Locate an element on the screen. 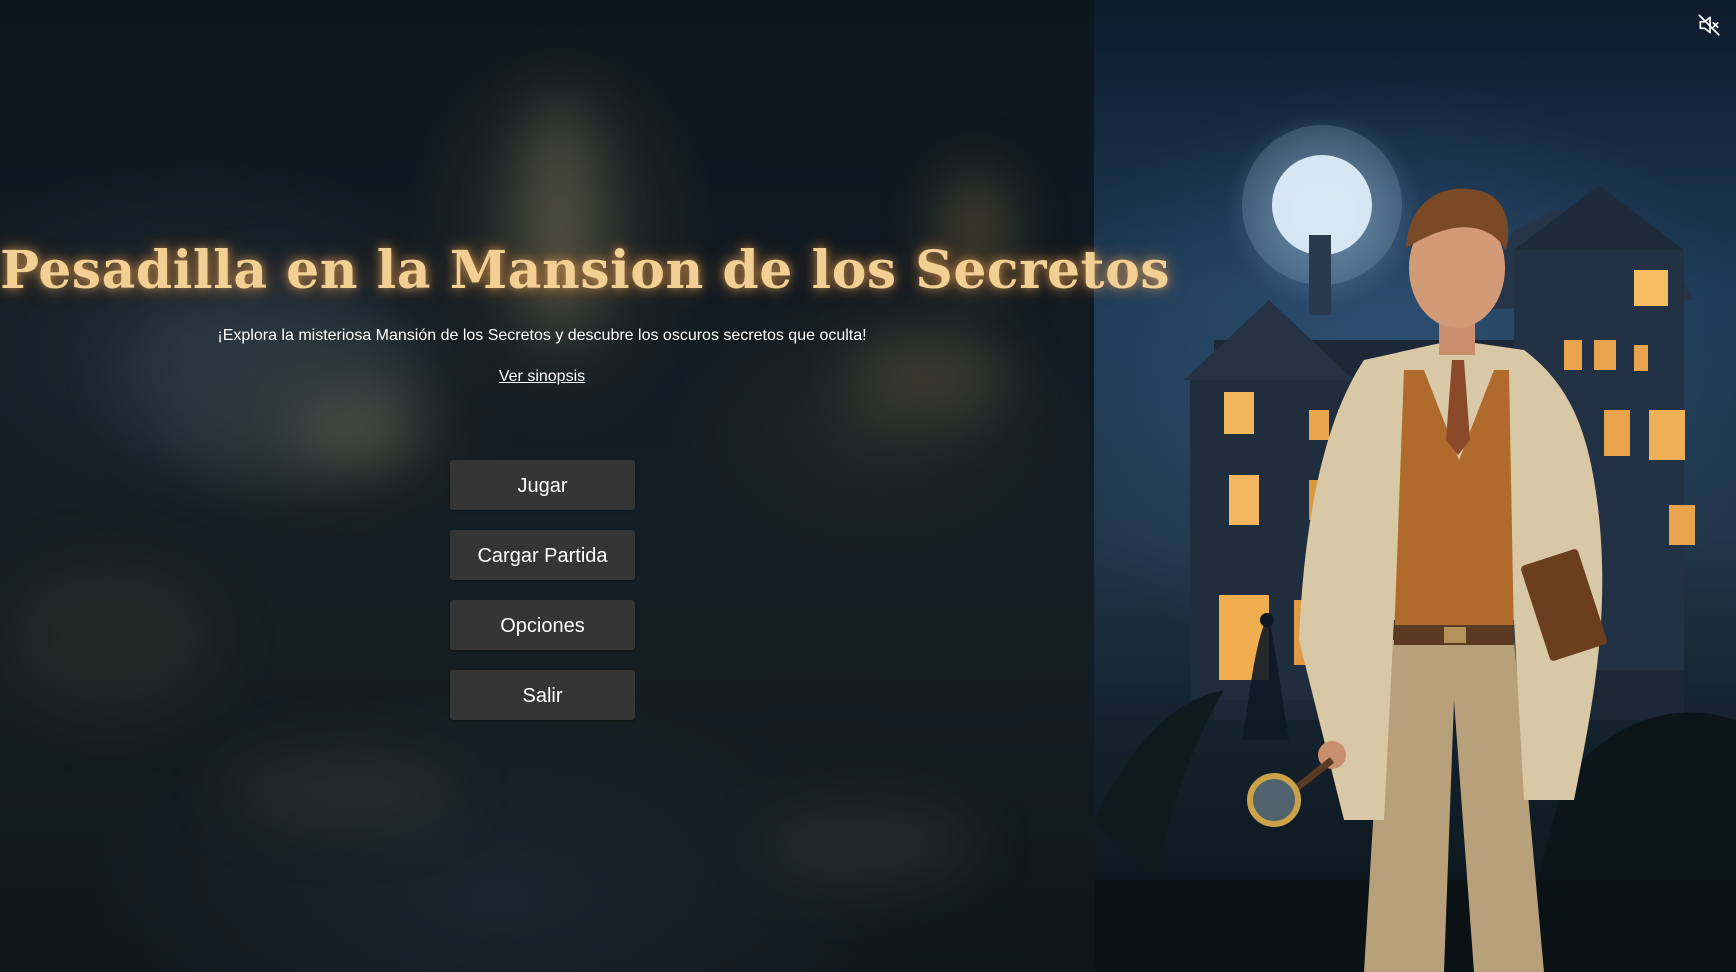 The height and width of the screenshot is (972, 1736). main-menu: Jugar Cargar Partida Opciones Salir is located at coordinates (542, 600).